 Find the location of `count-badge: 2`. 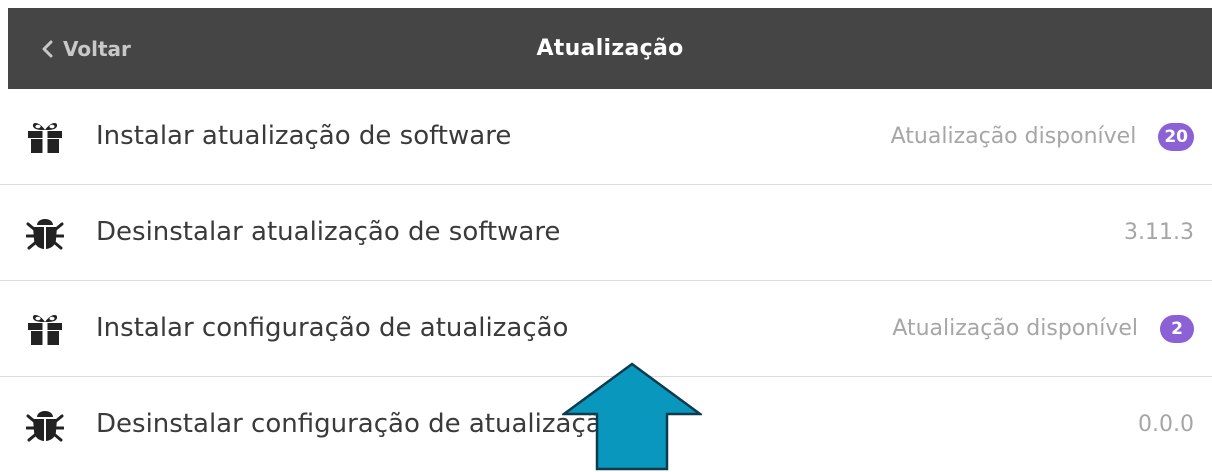

count-badge: 2 is located at coordinates (1177, 328).